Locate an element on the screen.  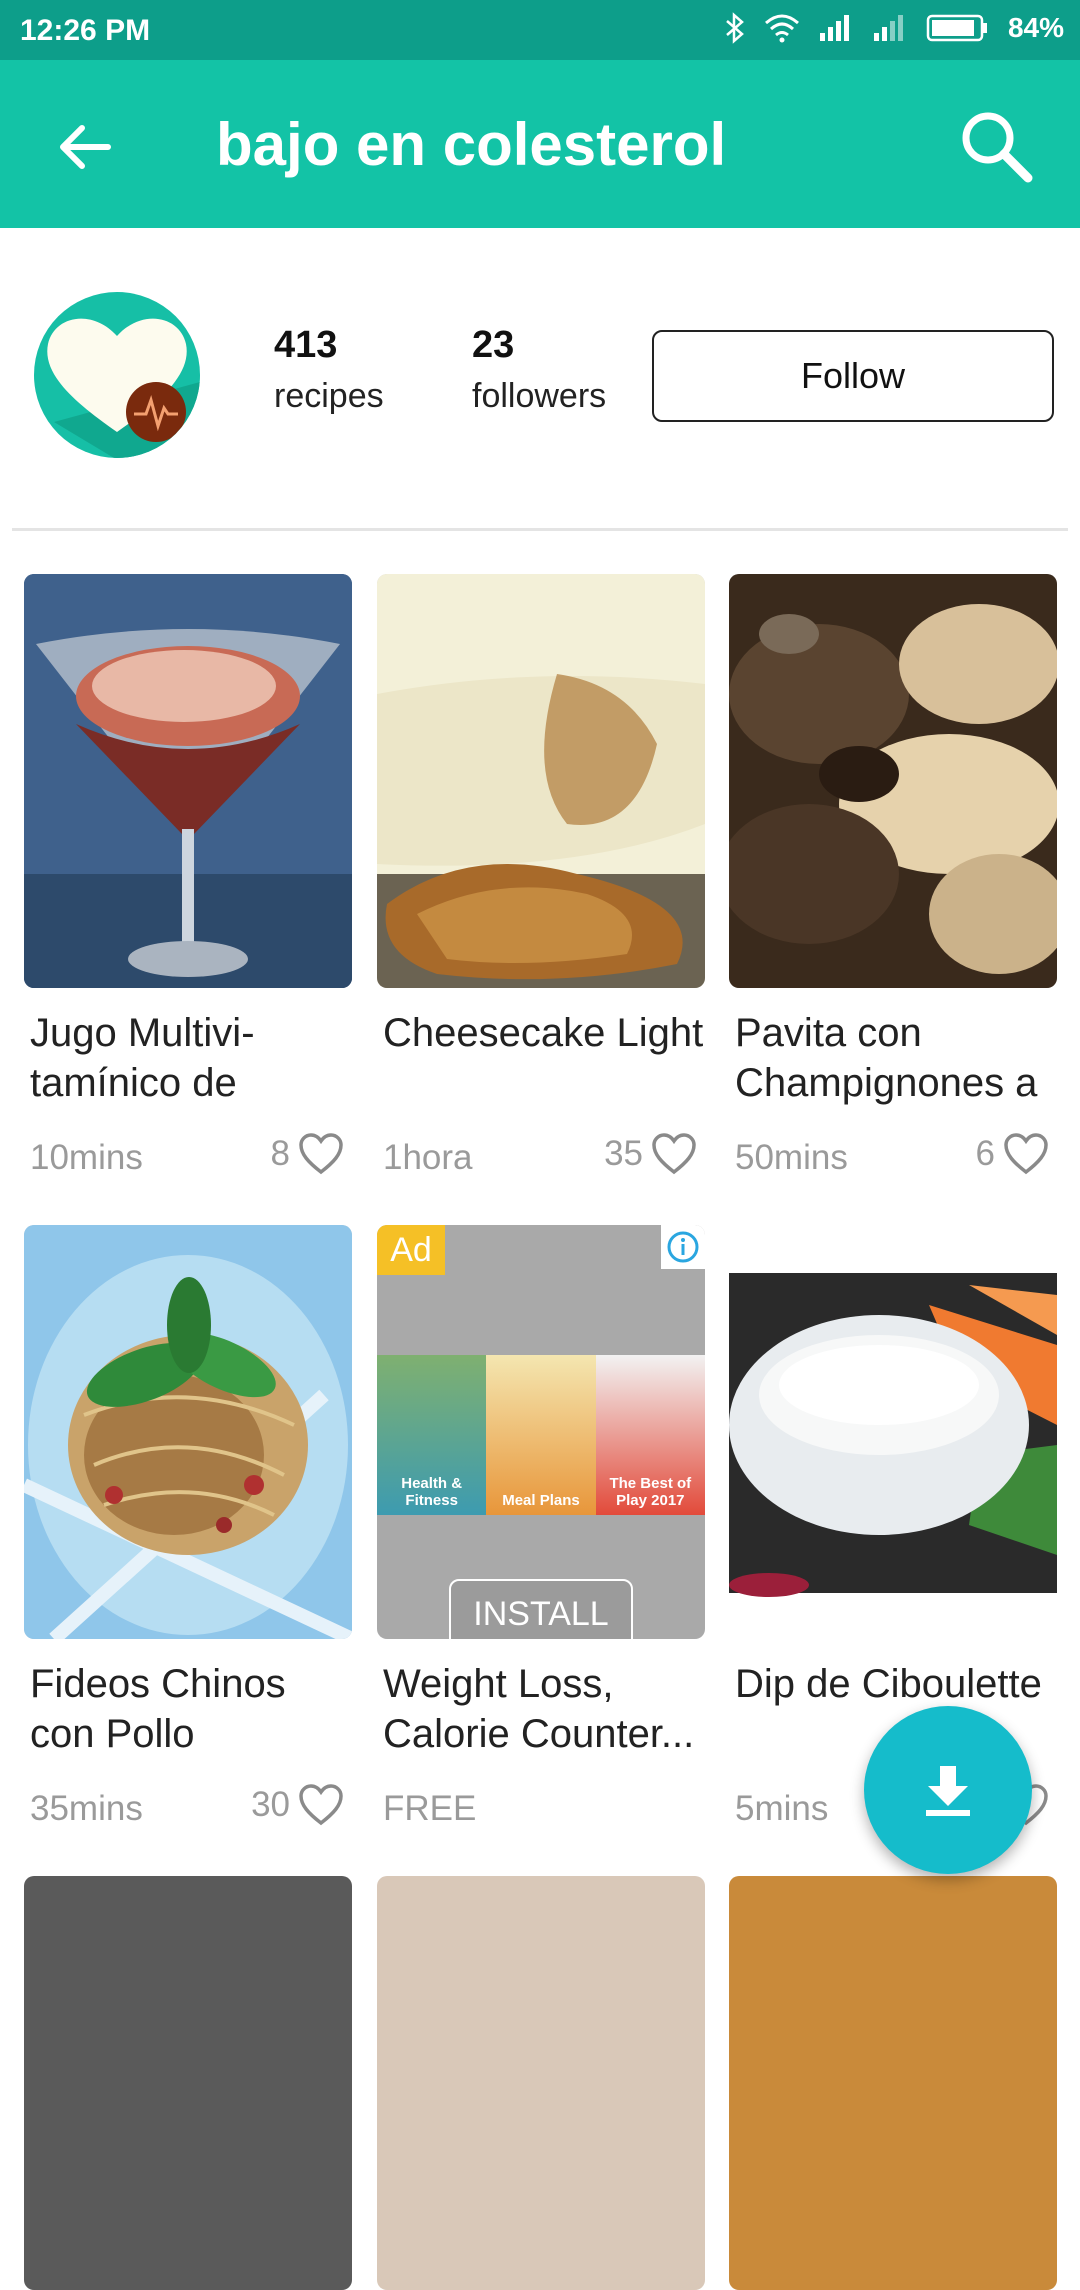
recipe-name: Cheesecake Light is located at coordinates (541, 1058).